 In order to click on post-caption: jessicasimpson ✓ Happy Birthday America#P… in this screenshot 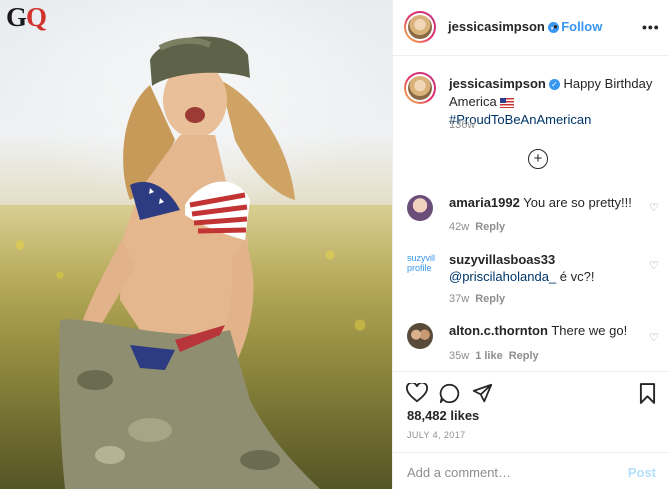, I will do `click(554, 102)`.